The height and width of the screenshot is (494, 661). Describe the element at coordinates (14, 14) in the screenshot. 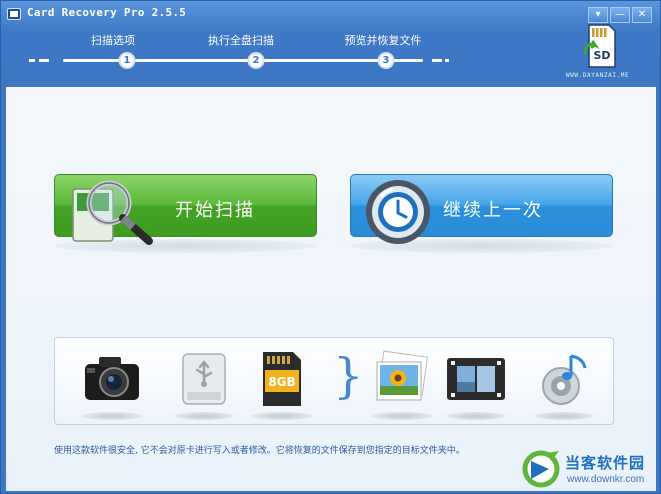

I see `app-icon` at that location.